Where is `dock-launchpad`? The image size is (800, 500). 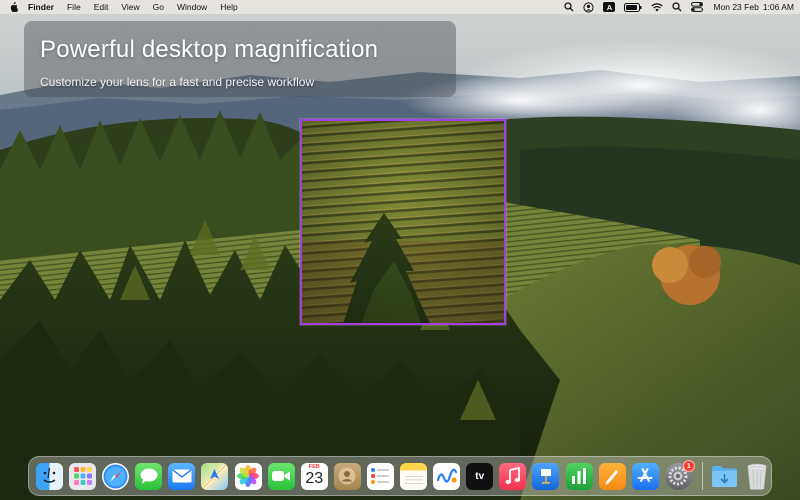
dock-launchpad is located at coordinates (83, 476).